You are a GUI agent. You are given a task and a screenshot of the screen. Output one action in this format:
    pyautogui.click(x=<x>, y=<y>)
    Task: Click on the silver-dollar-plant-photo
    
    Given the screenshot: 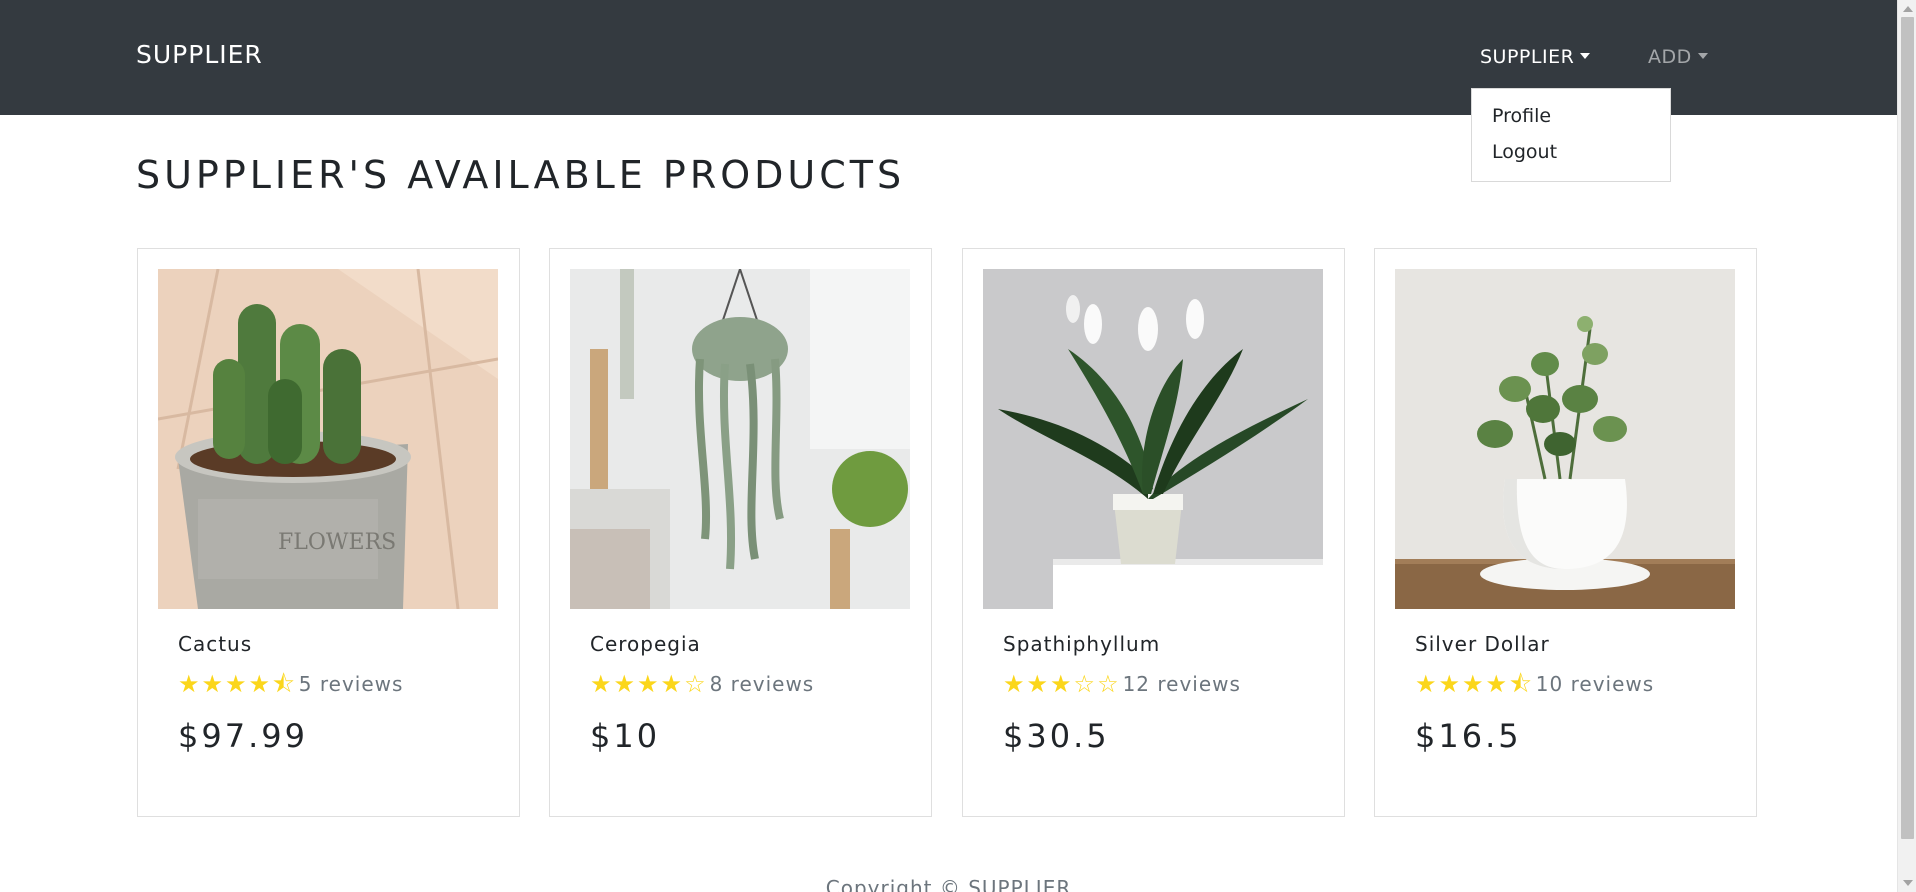 What is the action you would take?
    pyautogui.click(x=1565, y=439)
    